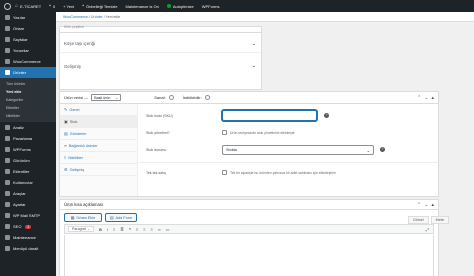 The width and height of the screenshot is (474, 276). I want to click on maintenance-link: Maintenance is On, so click(141, 6).